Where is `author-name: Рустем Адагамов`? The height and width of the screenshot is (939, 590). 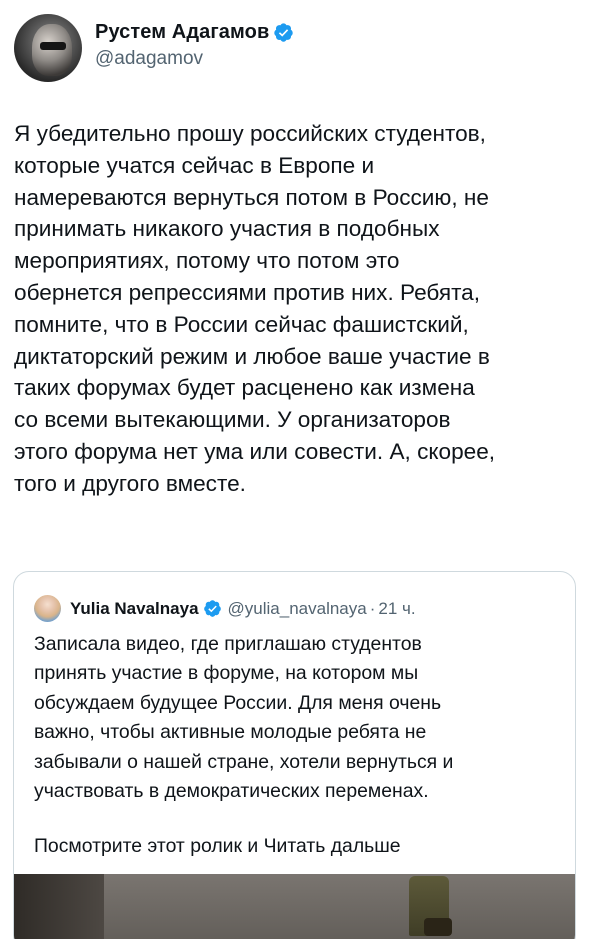
author-name: Рустем Адагамов is located at coordinates (182, 32).